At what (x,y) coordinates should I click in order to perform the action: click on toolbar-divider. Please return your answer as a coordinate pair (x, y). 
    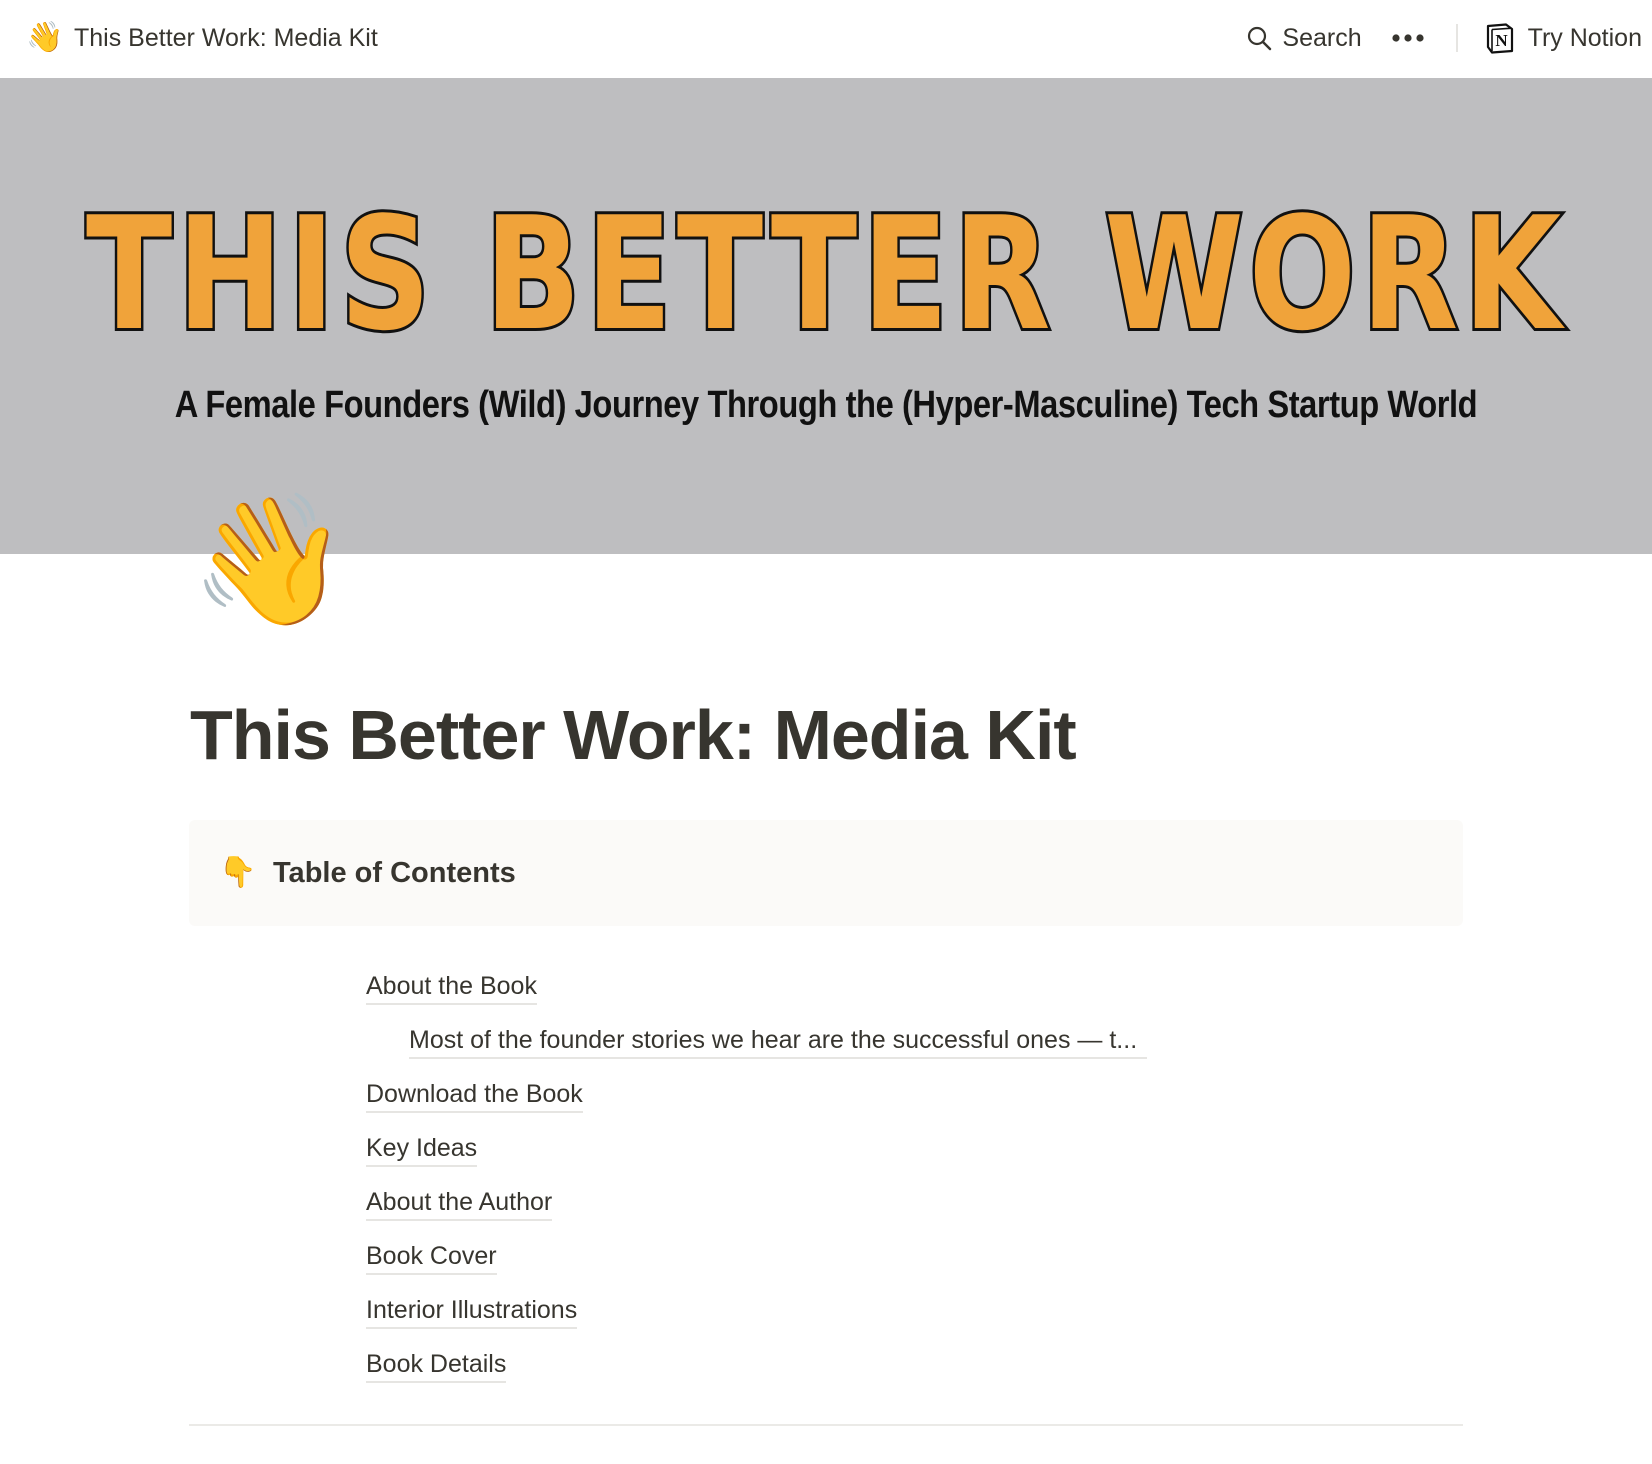
    Looking at the image, I should click on (1456, 38).